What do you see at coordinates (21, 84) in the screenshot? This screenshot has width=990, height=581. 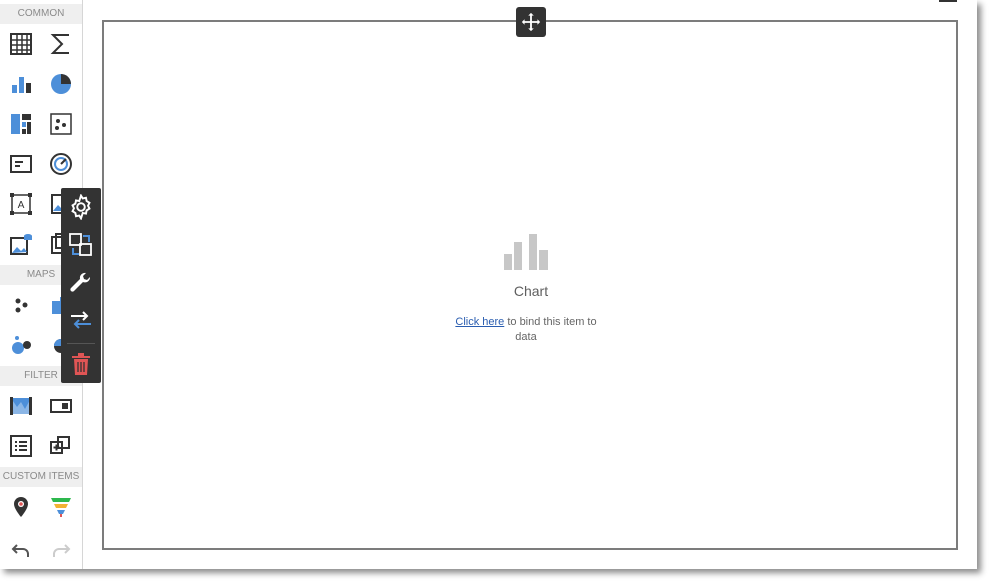 I see `bar-chart-icon` at bounding box center [21, 84].